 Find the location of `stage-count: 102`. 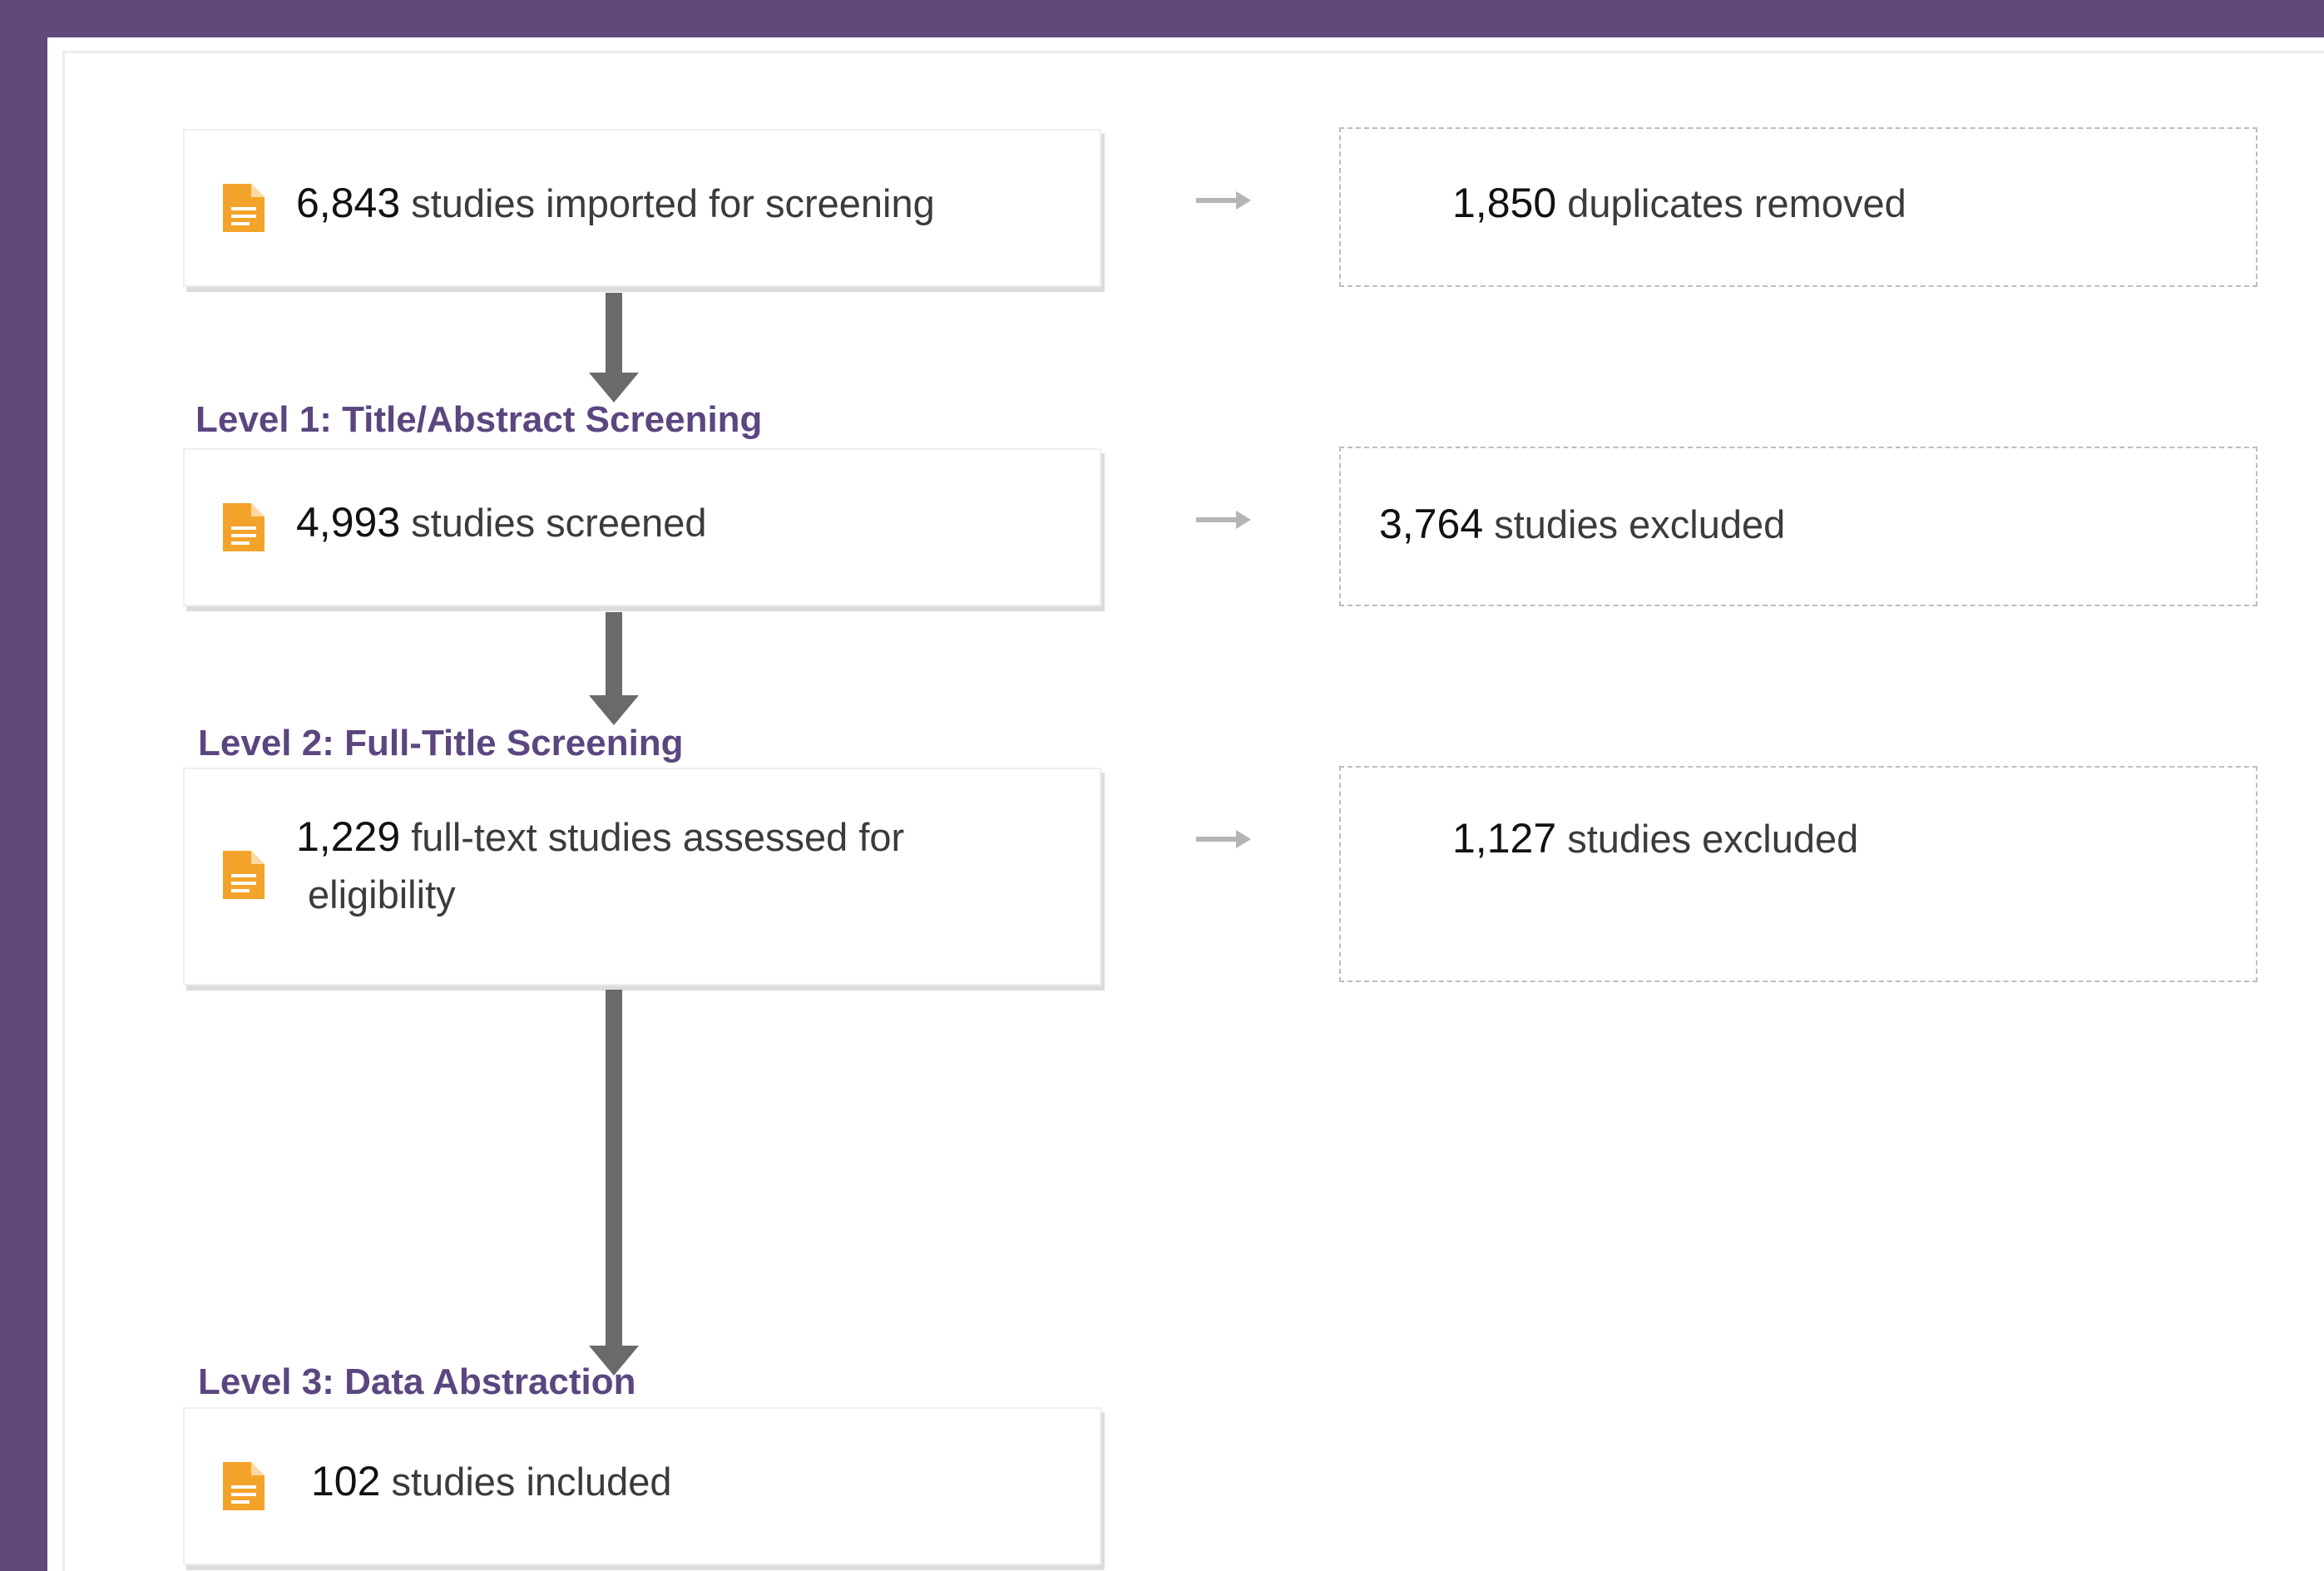

stage-count: 102 is located at coordinates (346, 1481).